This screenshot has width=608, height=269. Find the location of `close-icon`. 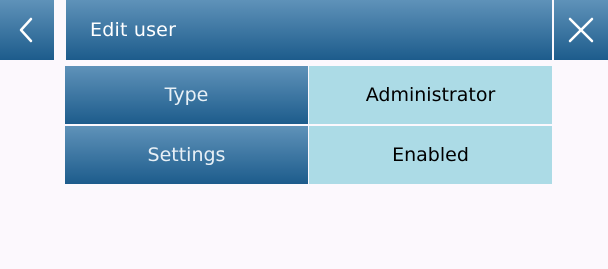

close-icon is located at coordinates (581, 30).